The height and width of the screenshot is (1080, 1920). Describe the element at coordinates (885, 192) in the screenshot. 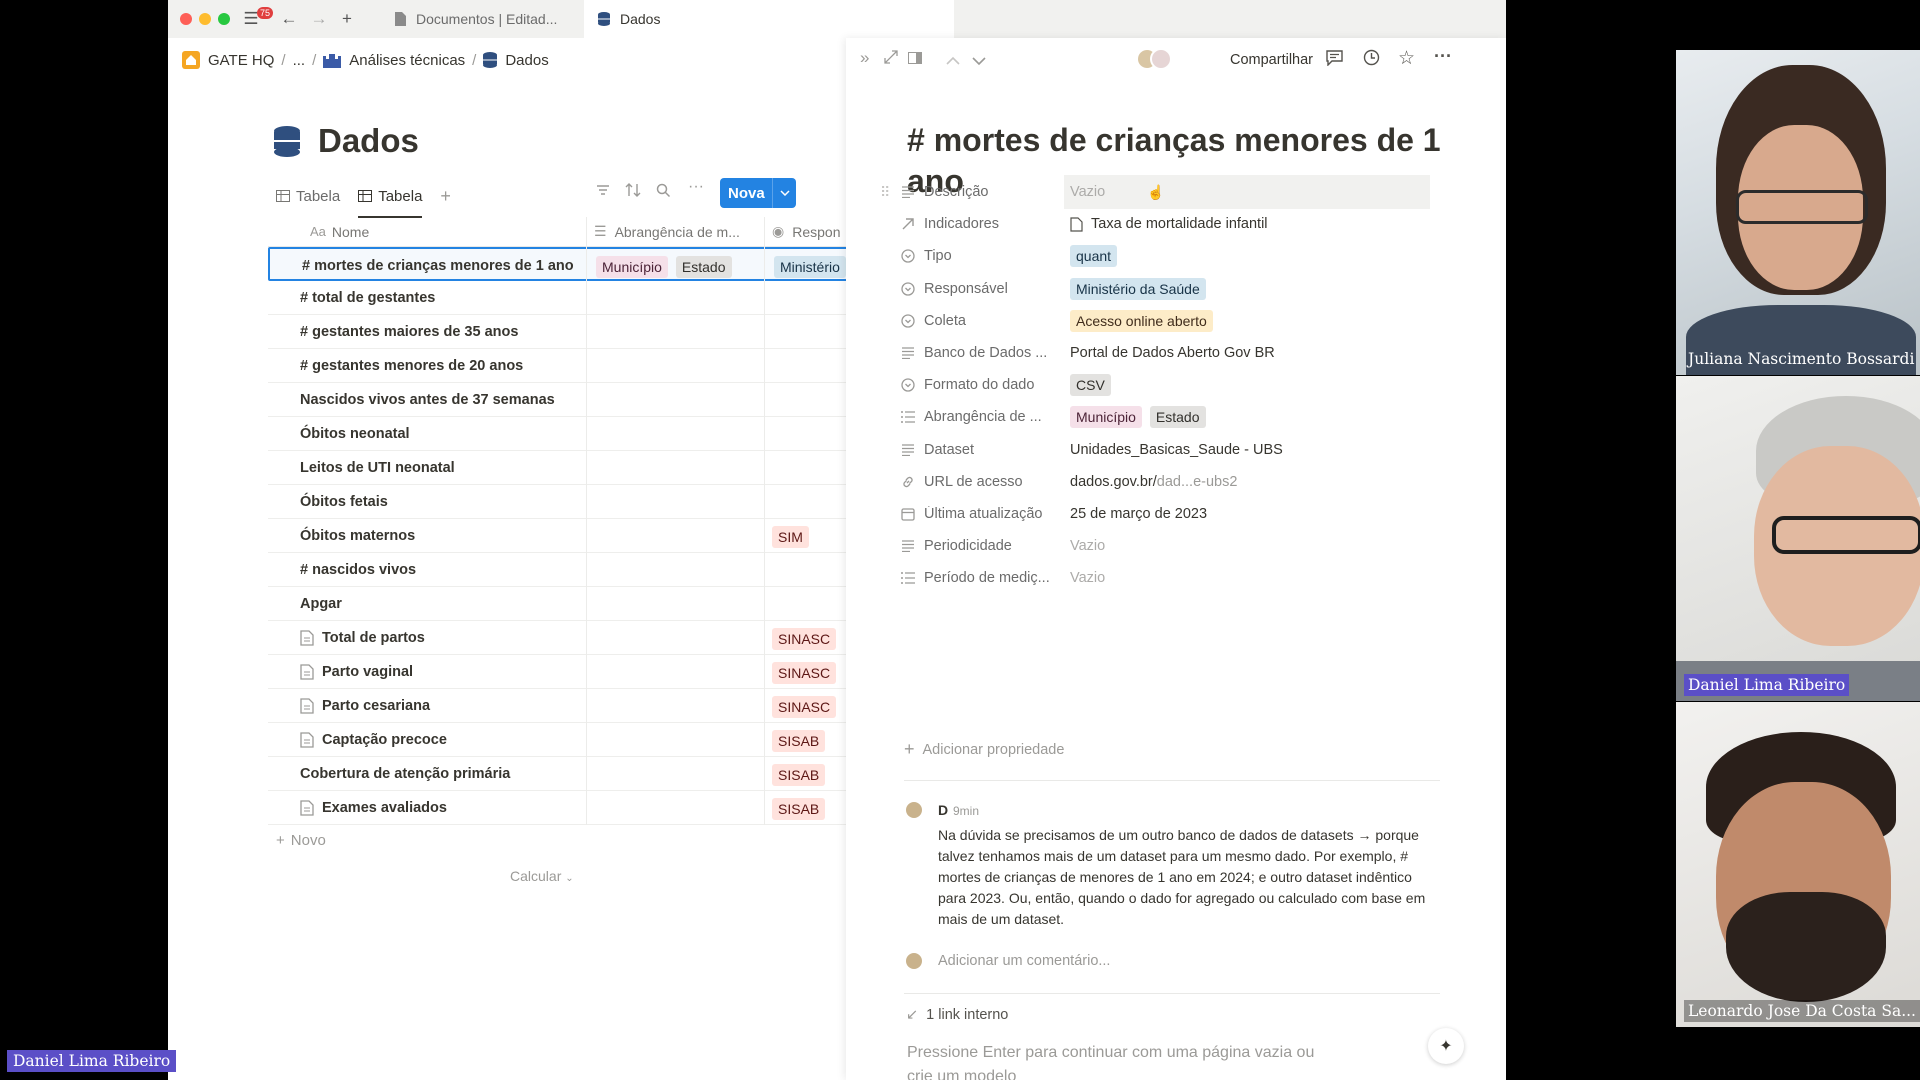

I see `drag-handle-icon: ⠿` at that location.